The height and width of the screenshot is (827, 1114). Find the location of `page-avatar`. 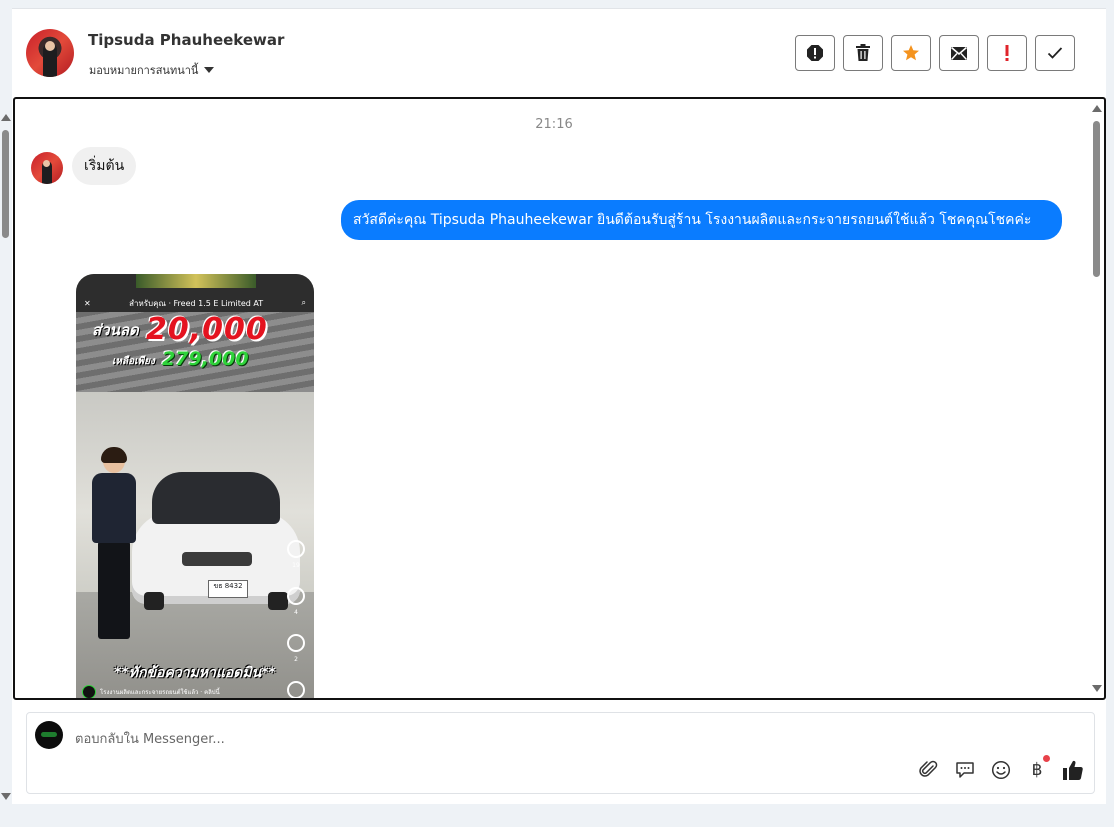

page-avatar is located at coordinates (49, 735).